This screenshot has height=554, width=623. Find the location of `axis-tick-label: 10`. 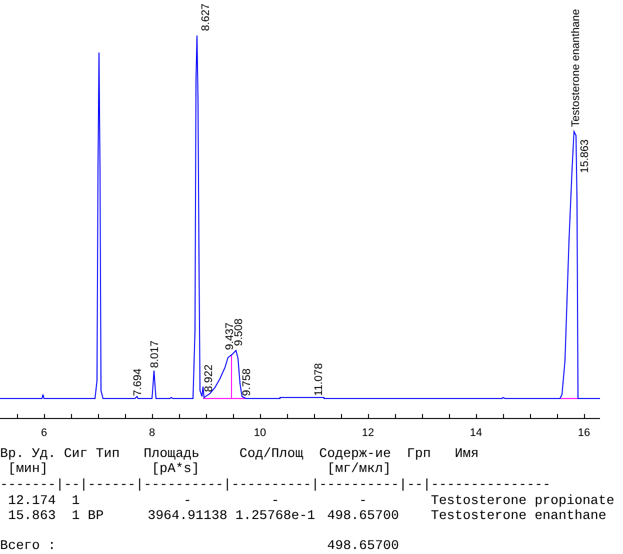

axis-tick-label: 10 is located at coordinates (260, 433).